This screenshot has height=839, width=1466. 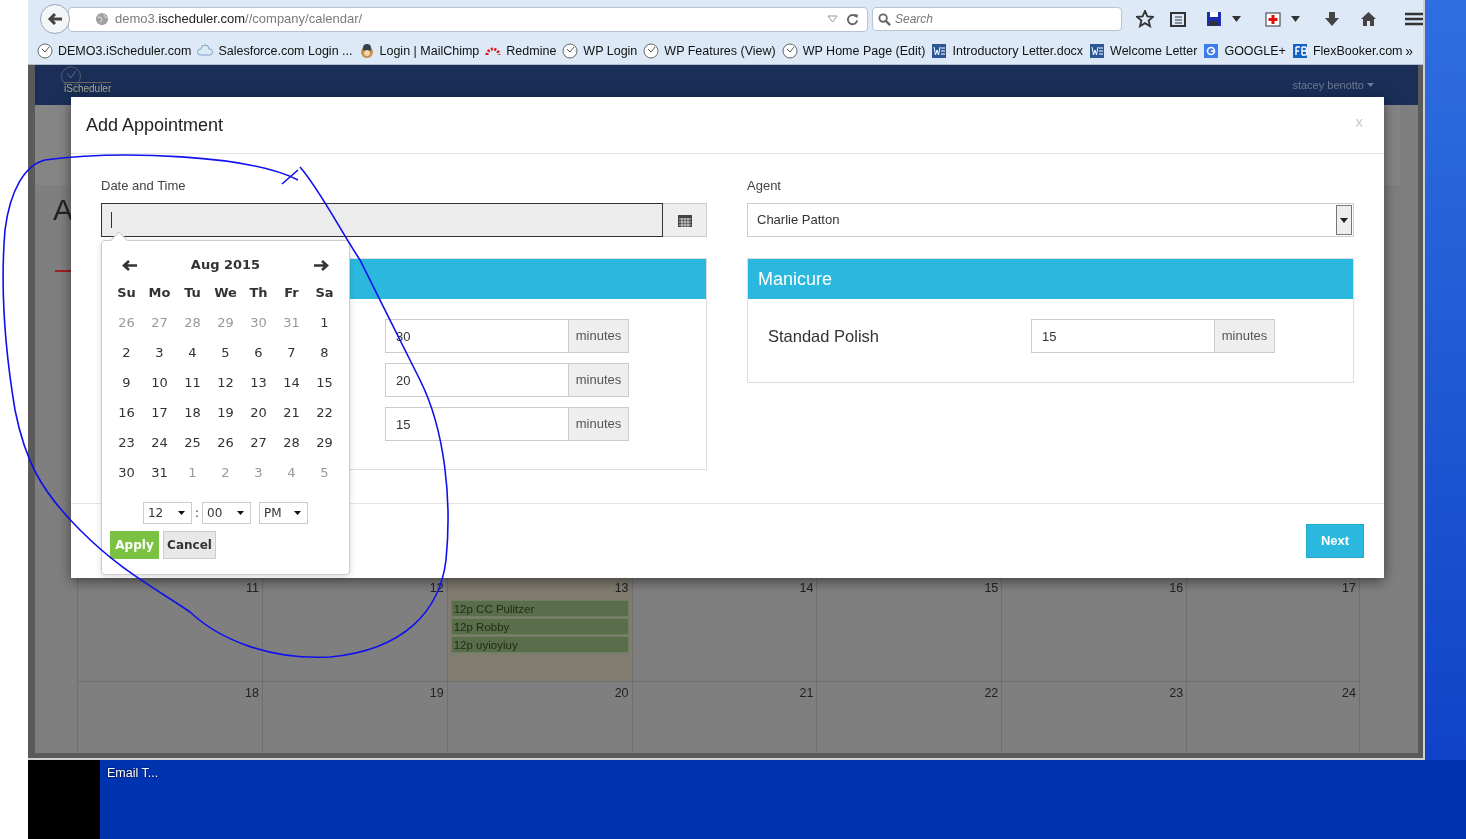 I want to click on calendar-day: 12, so click(x=225, y=383).